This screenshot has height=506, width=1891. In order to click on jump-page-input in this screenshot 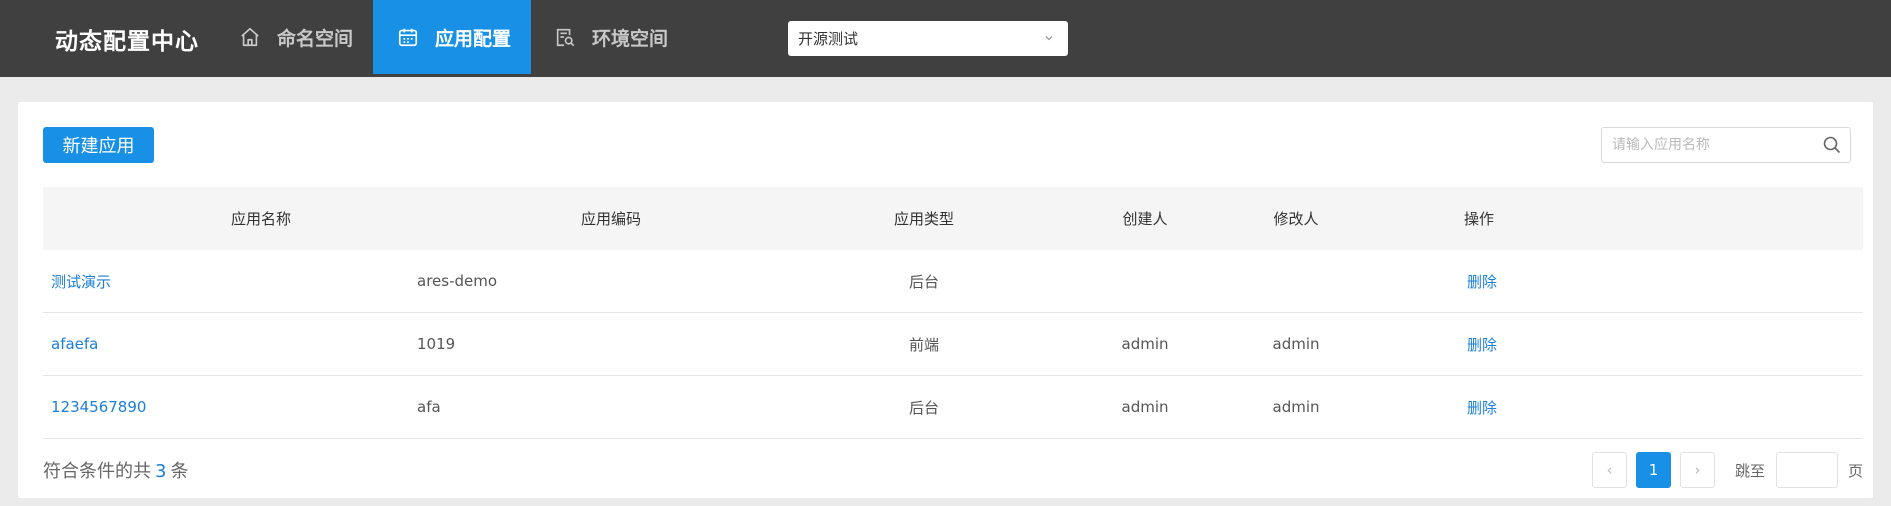, I will do `click(1807, 470)`.